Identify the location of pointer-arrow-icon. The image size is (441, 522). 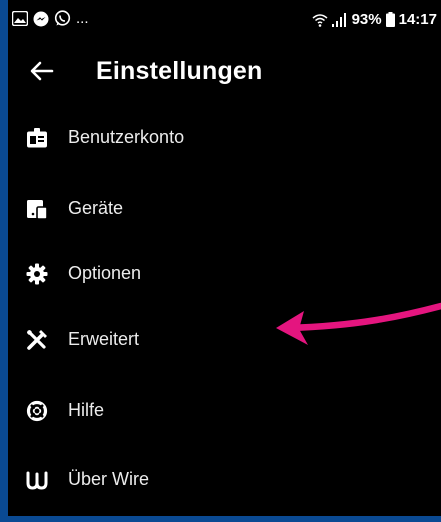
(358, 323).